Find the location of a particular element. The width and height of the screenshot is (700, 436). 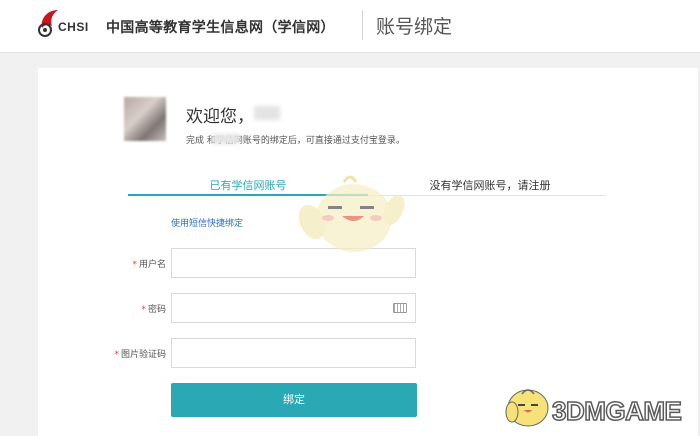

site-name: 中国高等教育学生信息网（学信网） is located at coordinates (220, 27).